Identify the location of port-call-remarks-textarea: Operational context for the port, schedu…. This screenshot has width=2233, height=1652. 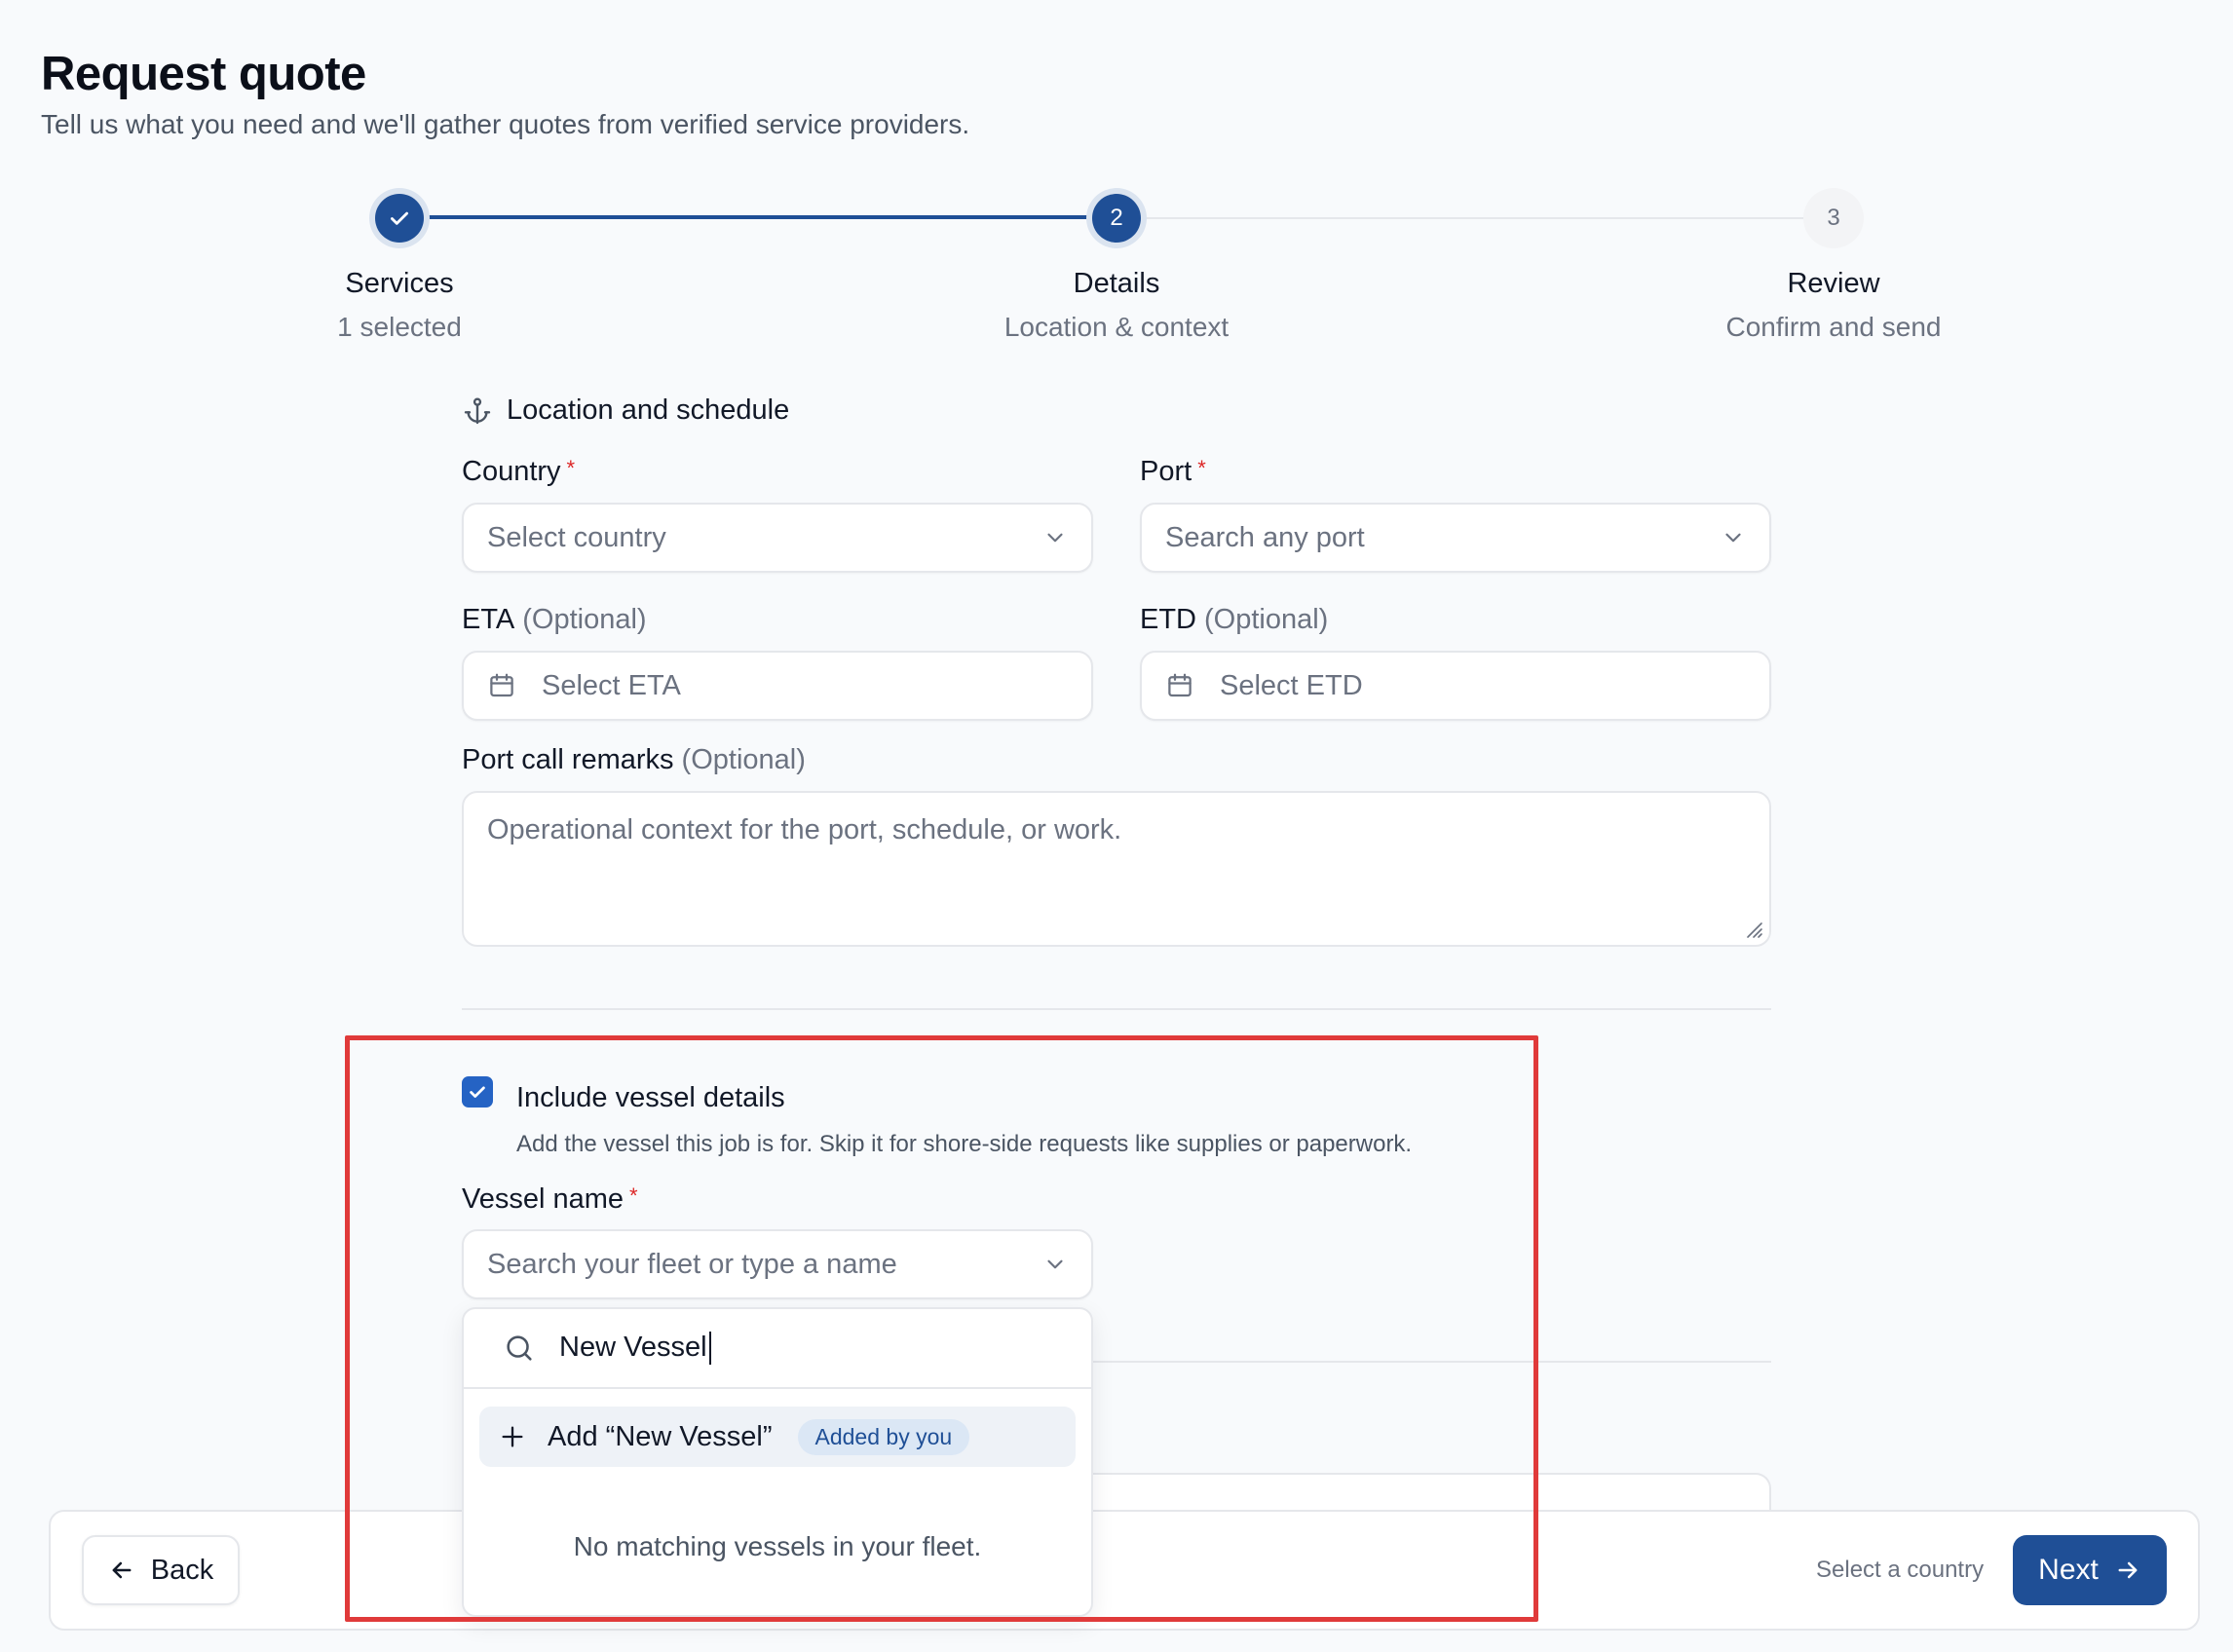
(1116, 869).